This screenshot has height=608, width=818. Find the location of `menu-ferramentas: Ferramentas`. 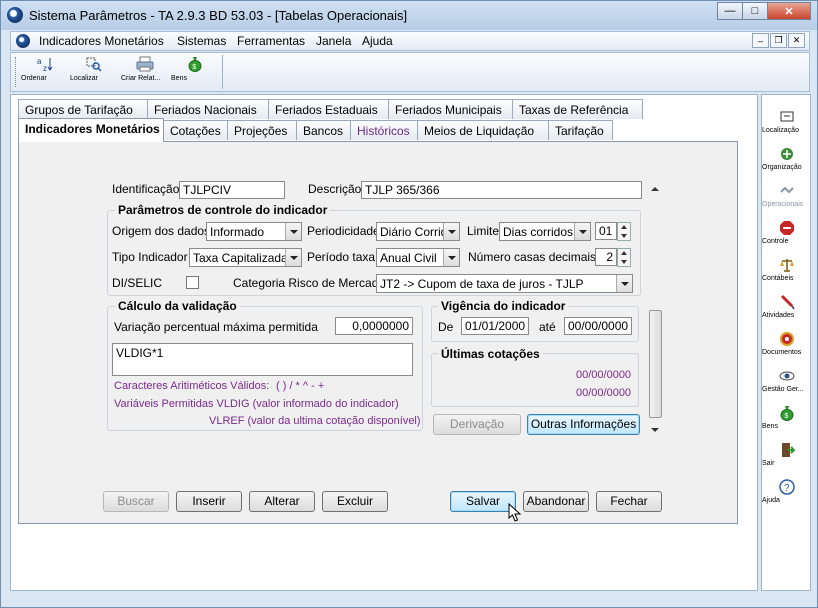

menu-ferramentas: Ferramentas is located at coordinates (271, 41).